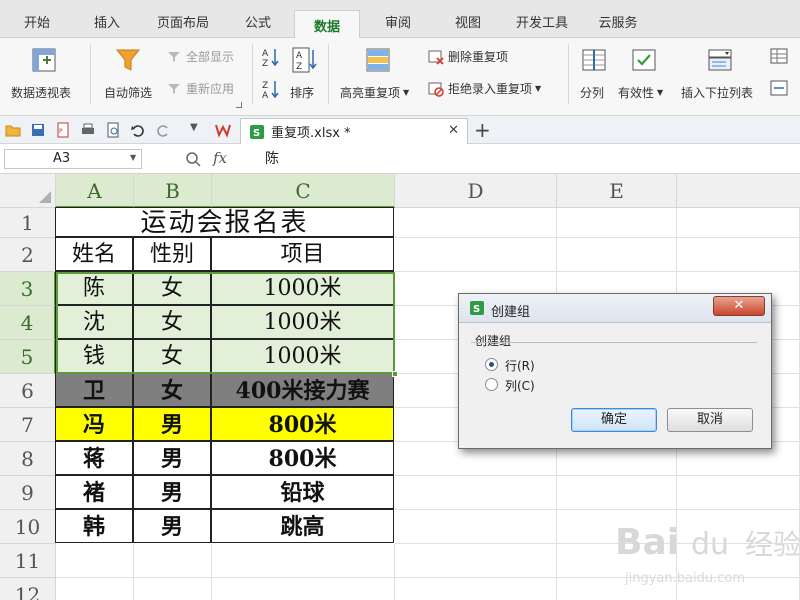 The image size is (800, 600). What do you see at coordinates (28, 191) in the screenshot?
I see `select-all-corner` at bounding box center [28, 191].